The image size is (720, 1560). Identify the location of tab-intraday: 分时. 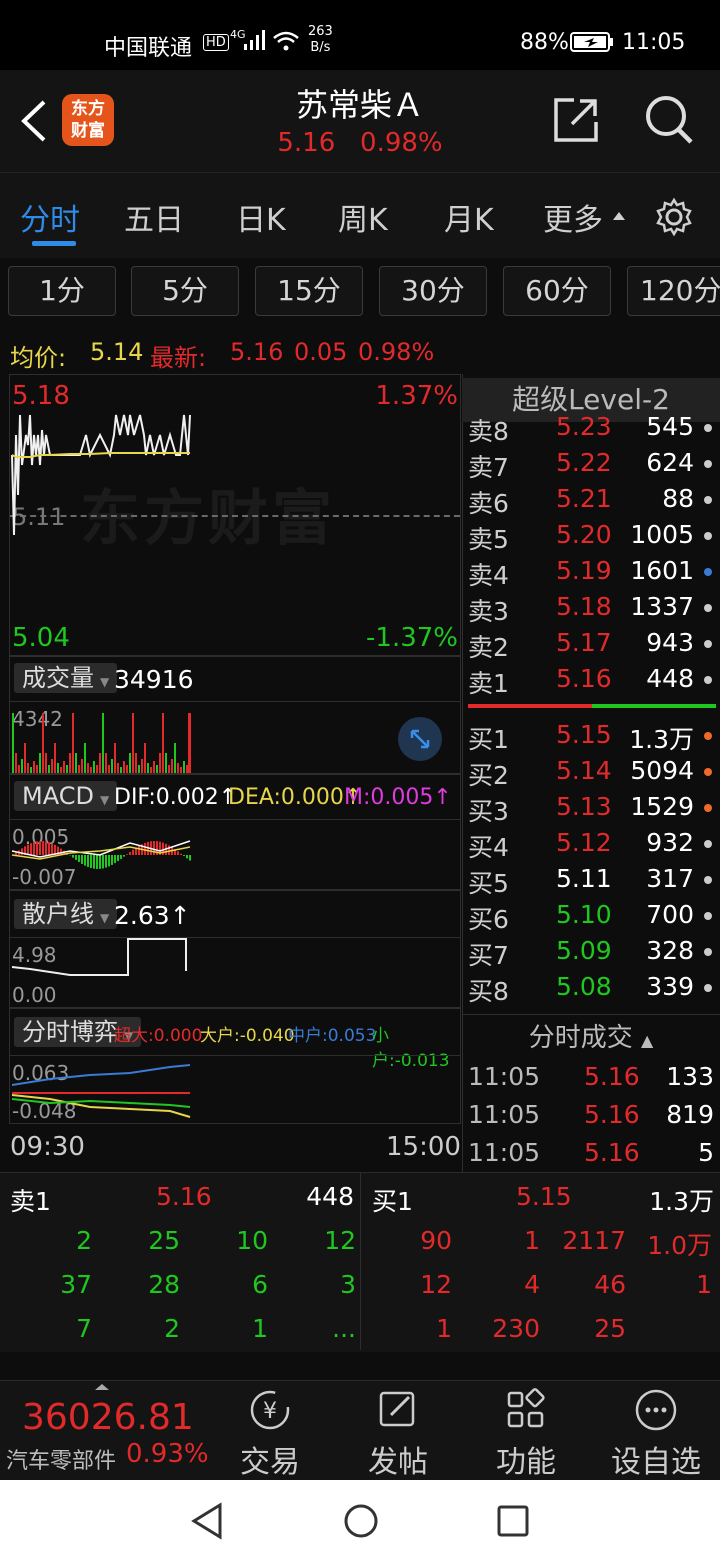
(50, 217).